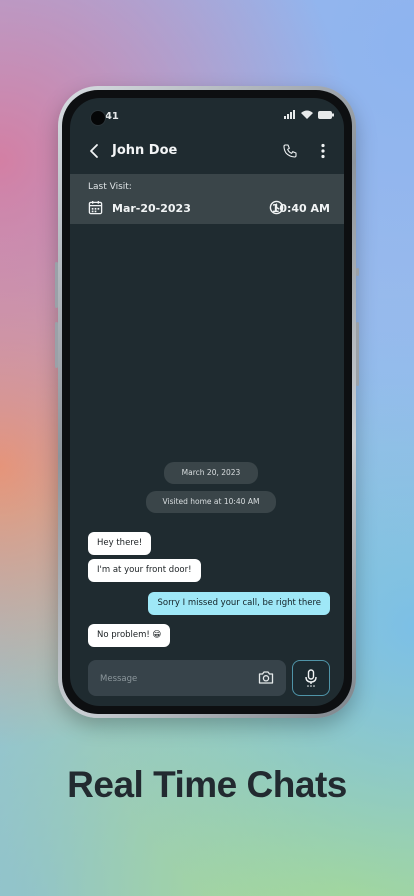  Describe the element at coordinates (357, 354) in the screenshot. I see `power-button` at that location.